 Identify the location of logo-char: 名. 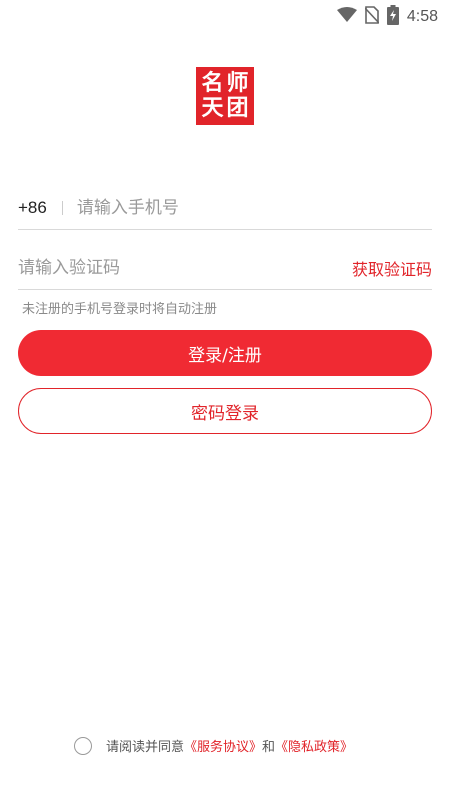
(212, 83).